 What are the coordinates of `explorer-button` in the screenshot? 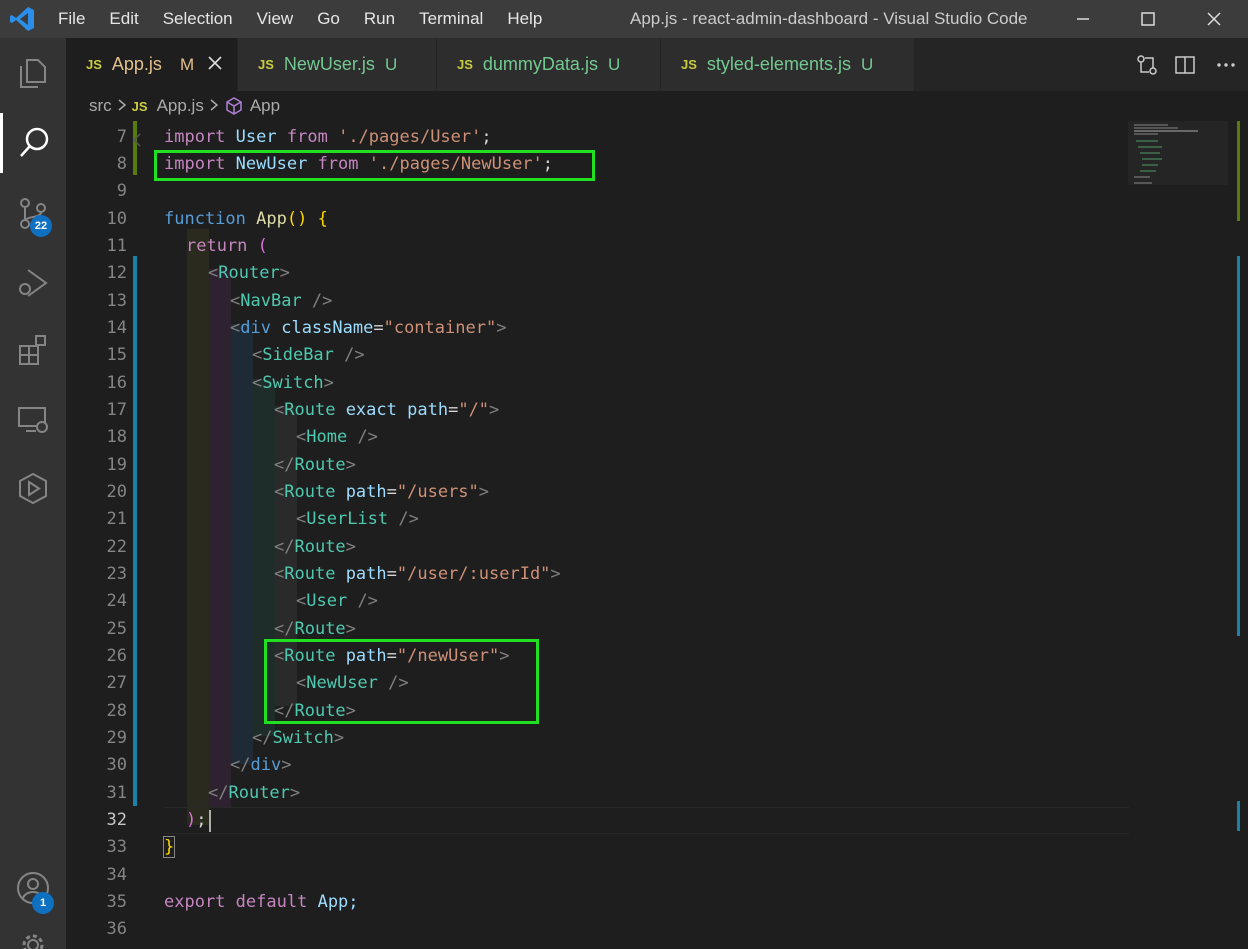 It's located at (33, 73).